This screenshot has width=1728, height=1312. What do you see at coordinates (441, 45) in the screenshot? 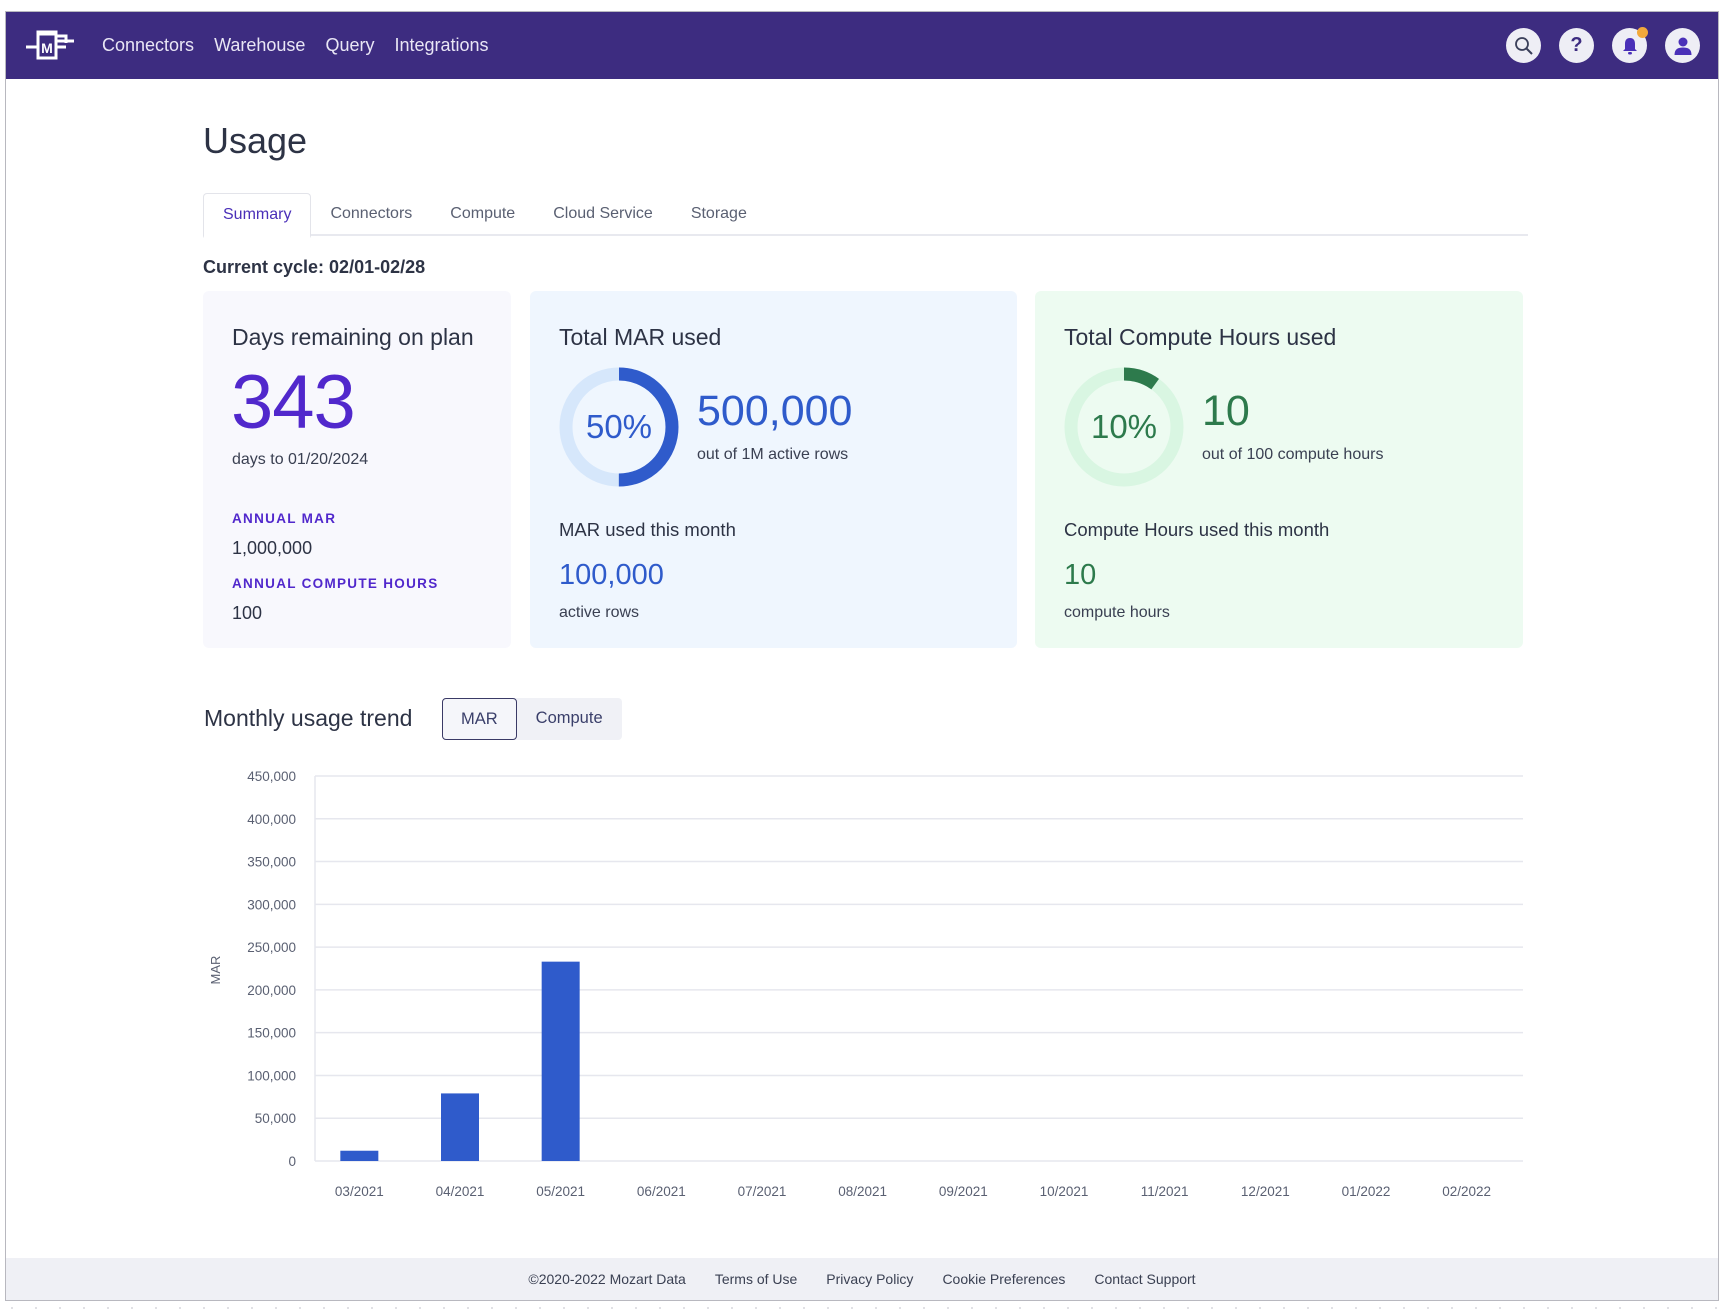
I see `nav-link-integrations: Integrations` at bounding box center [441, 45].